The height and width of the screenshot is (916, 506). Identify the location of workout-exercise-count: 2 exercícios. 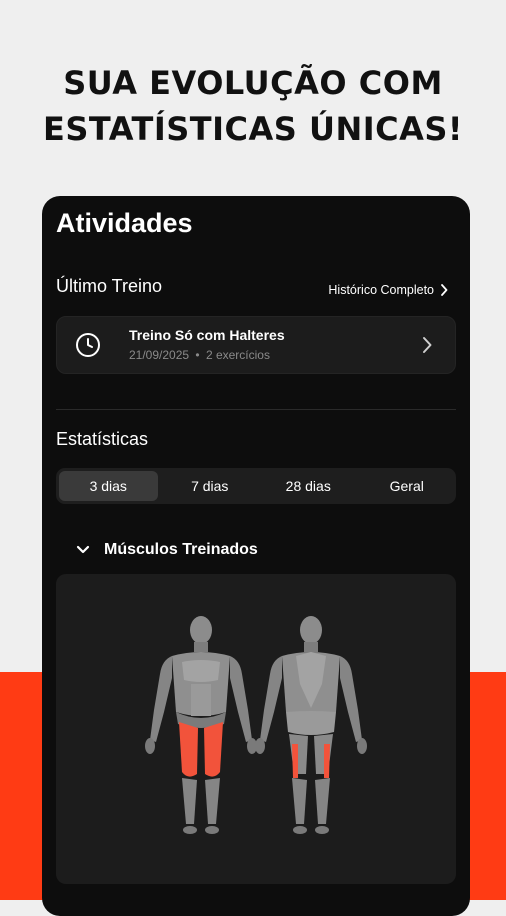
(237, 355).